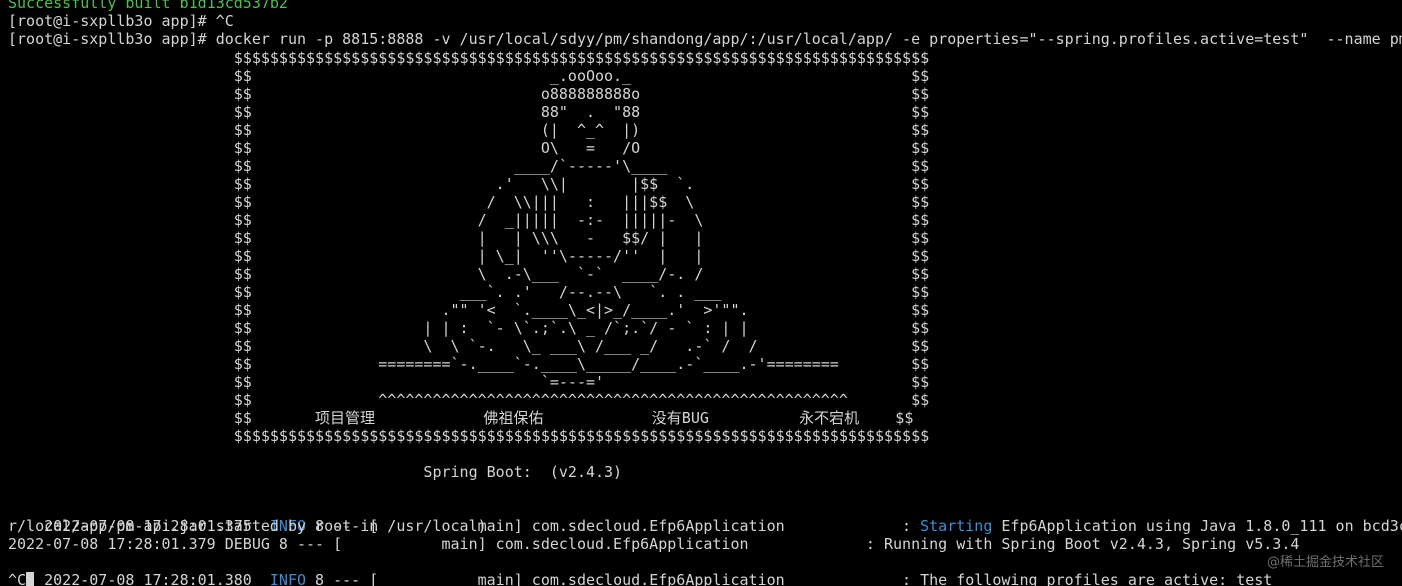 The image size is (1402, 586). I want to click on banner-line: $$ `=---=' $$, so click(469, 382).